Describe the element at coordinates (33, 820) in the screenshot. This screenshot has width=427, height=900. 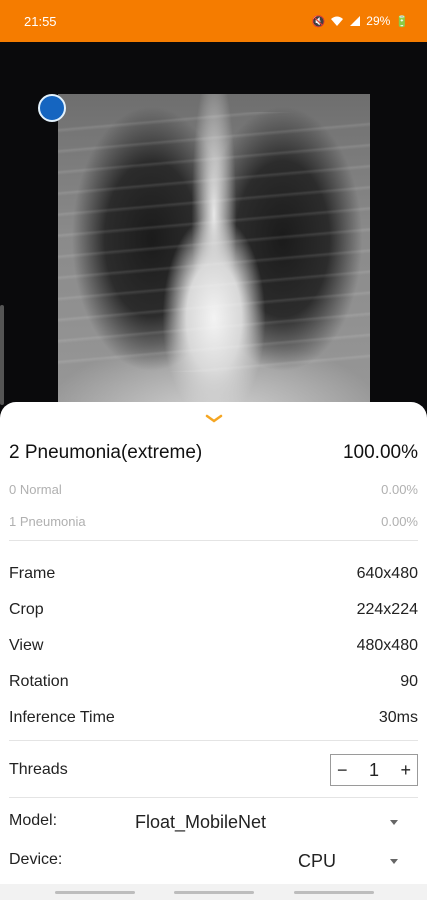
I see `model-label: Model:` at that location.